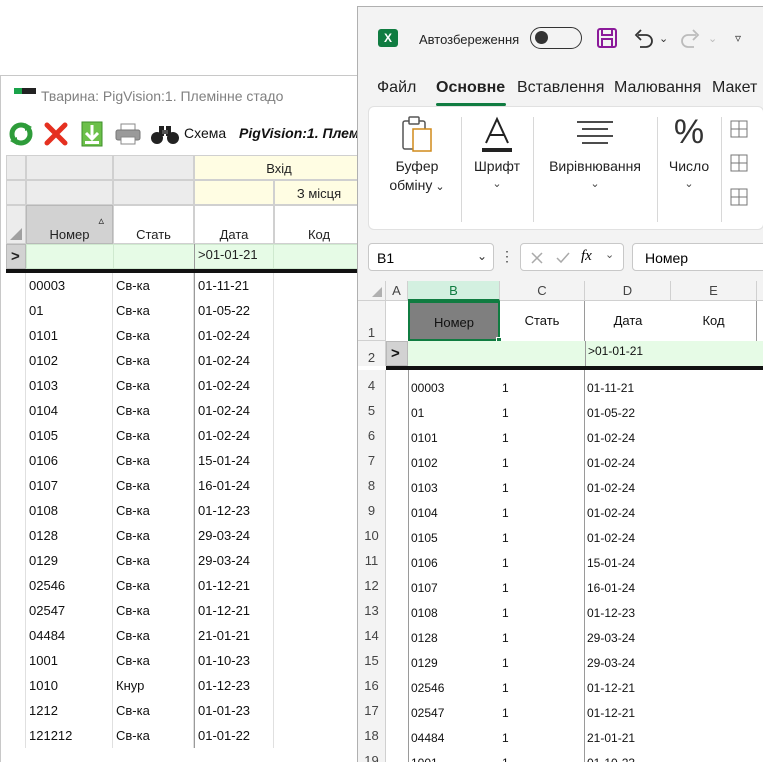 This screenshot has height=762, width=763. What do you see at coordinates (574, 482) in the screenshot?
I see `table-row: 0103 1 01-02-24` at bounding box center [574, 482].